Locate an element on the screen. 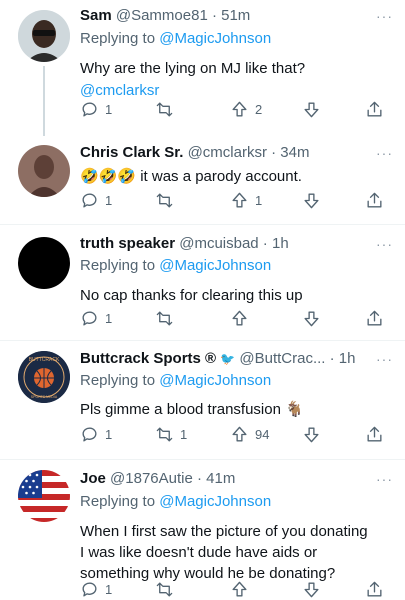 The image size is (405, 600). mention-link: @cmclarksr is located at coordinates (238, 91).